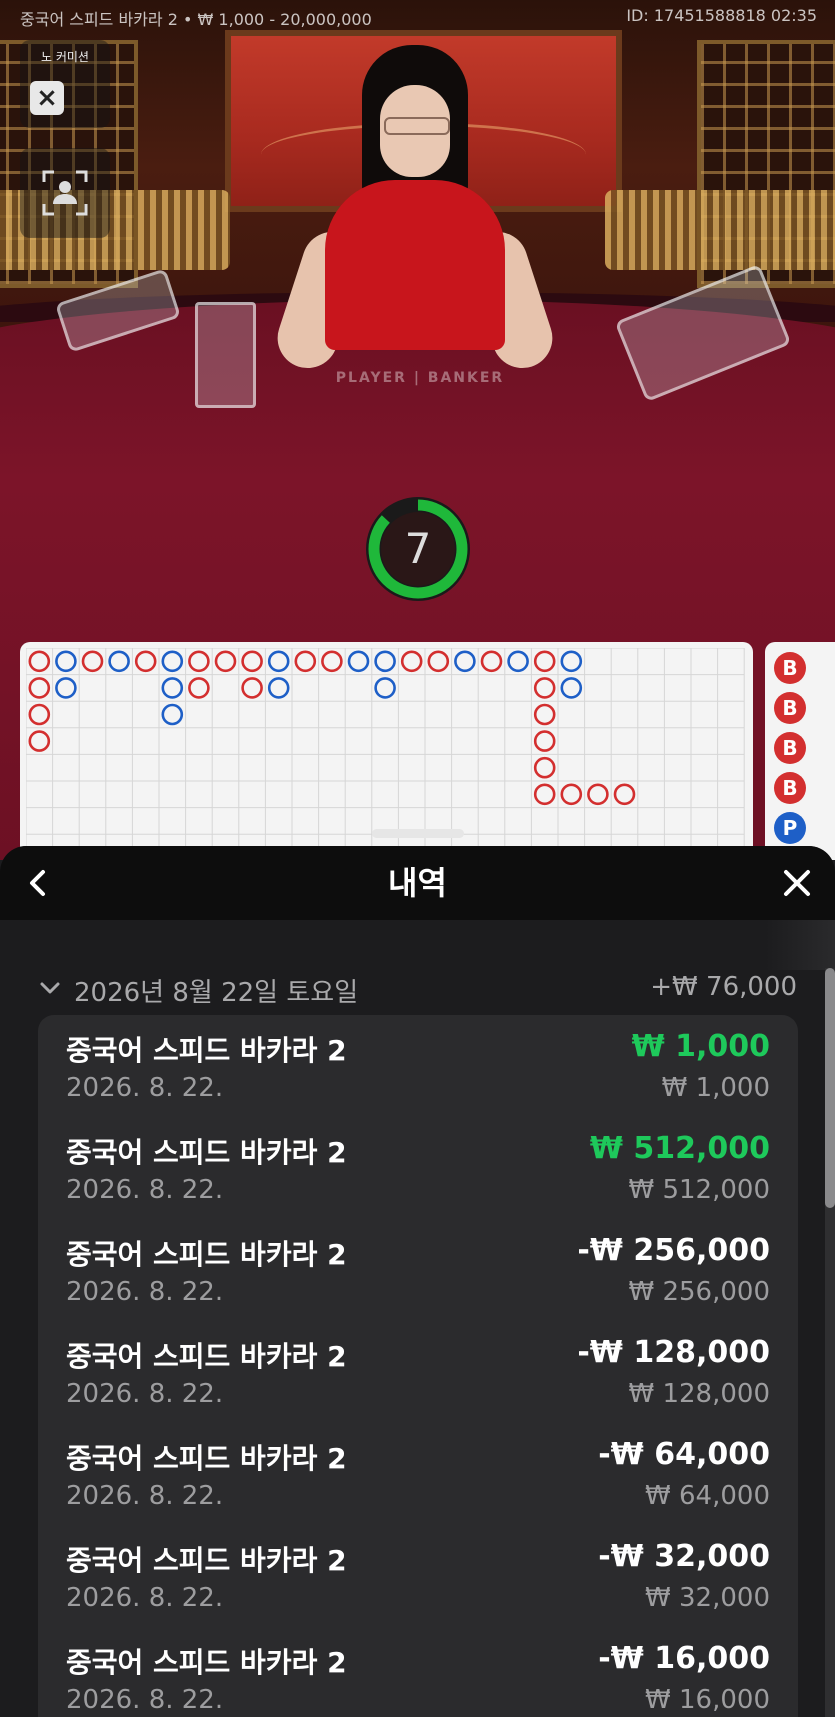  Describe the element at coordinates (417, 988) in the screenshot. I see `date-group-header: 2026년 8월 22일 토요일 +₩ 76,000` at that location.